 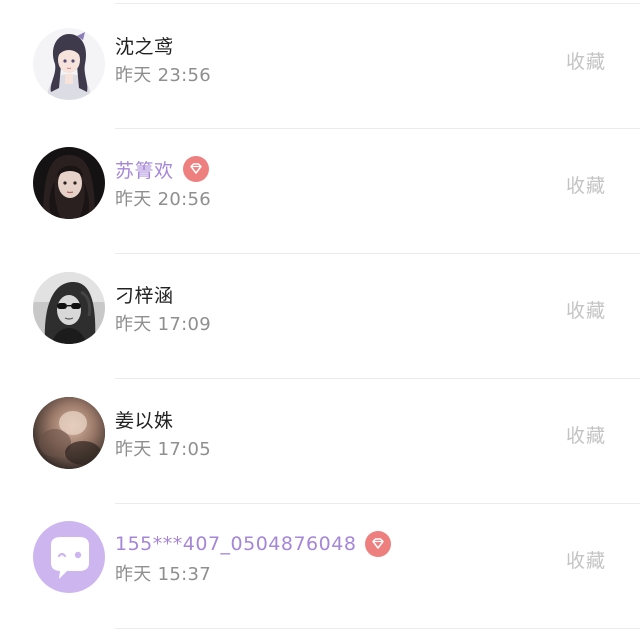 I want to click on dark-hair-woman-avatar, so click(x=69, y=183).